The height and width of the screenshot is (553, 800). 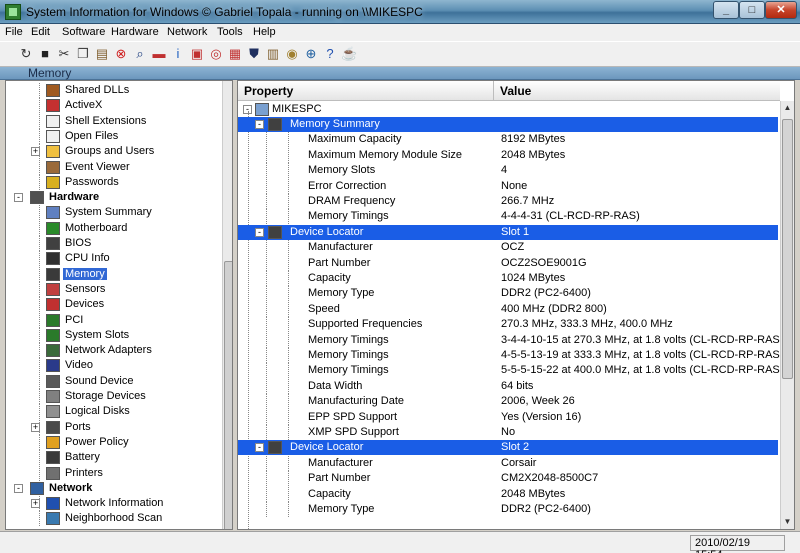 I want to click on property-row: Memory Slots 4, so click(x=508, y=171).